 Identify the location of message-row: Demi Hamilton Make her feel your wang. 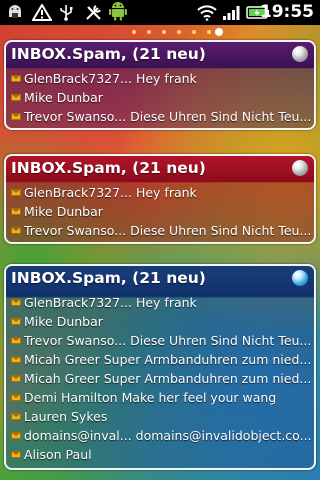
(162, 397).